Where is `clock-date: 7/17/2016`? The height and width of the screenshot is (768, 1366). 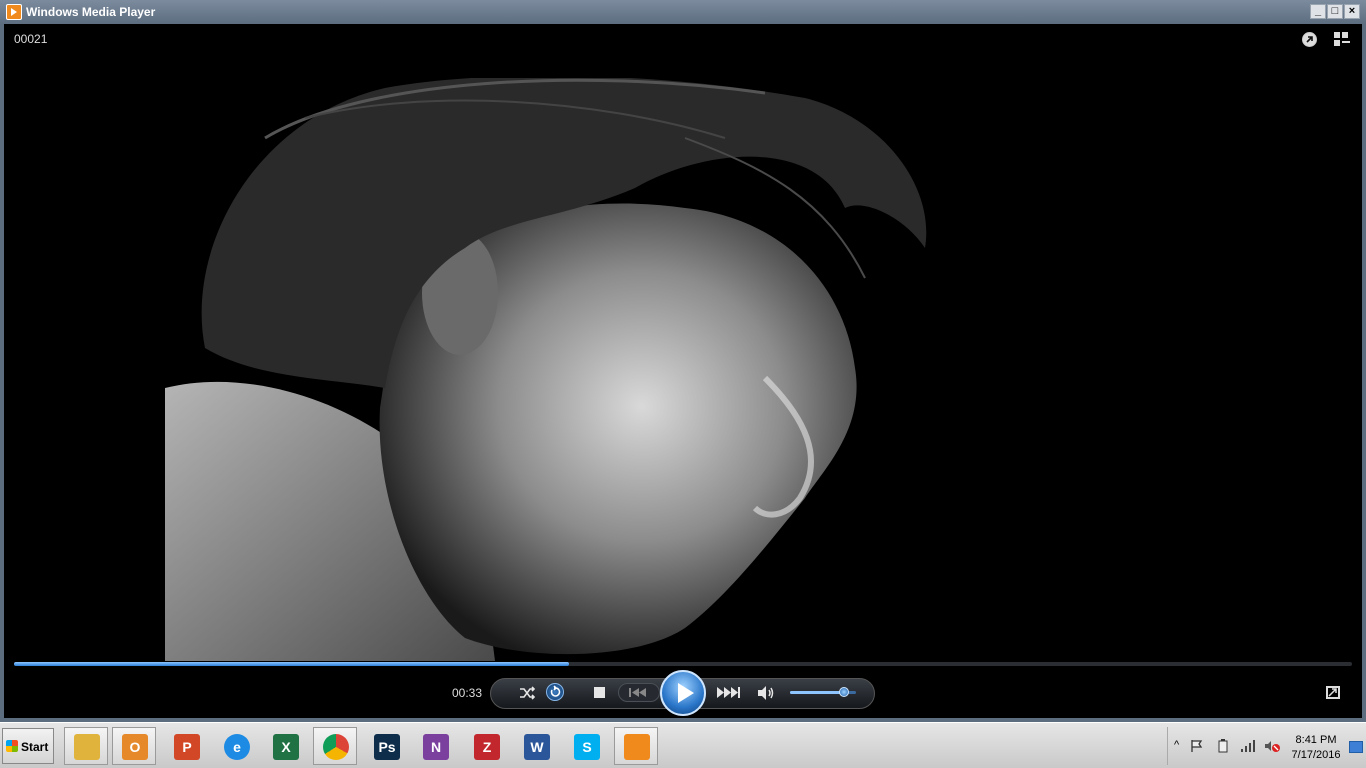 clock-date: 7/17/2016 is located at coordinates (1316, 755).